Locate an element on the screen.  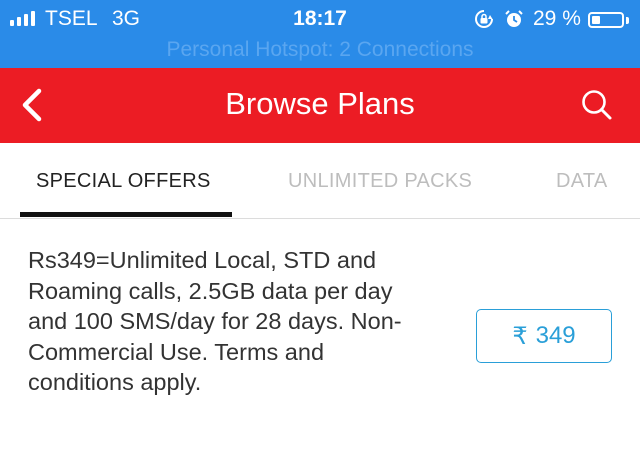
battery-percent: 29 % is located at coordinates (557, 18).